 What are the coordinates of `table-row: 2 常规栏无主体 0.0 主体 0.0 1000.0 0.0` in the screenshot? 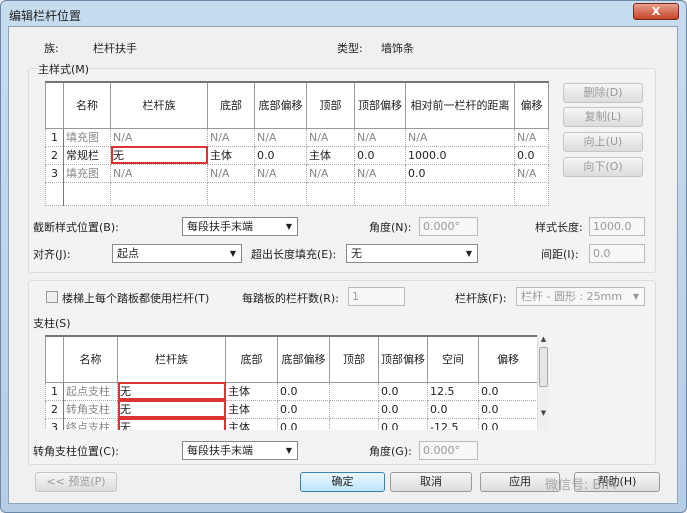 It's located at (297, 155).